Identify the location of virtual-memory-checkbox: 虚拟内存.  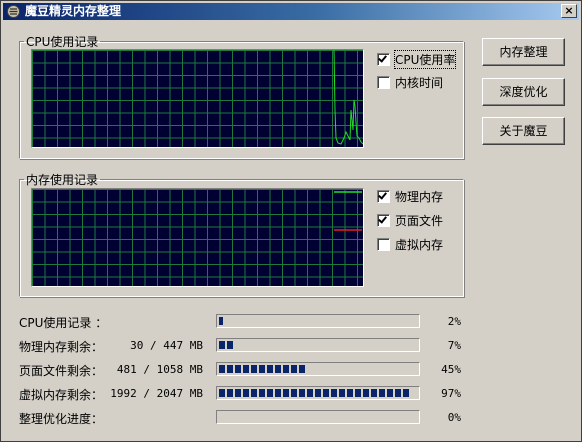
(410, 244).